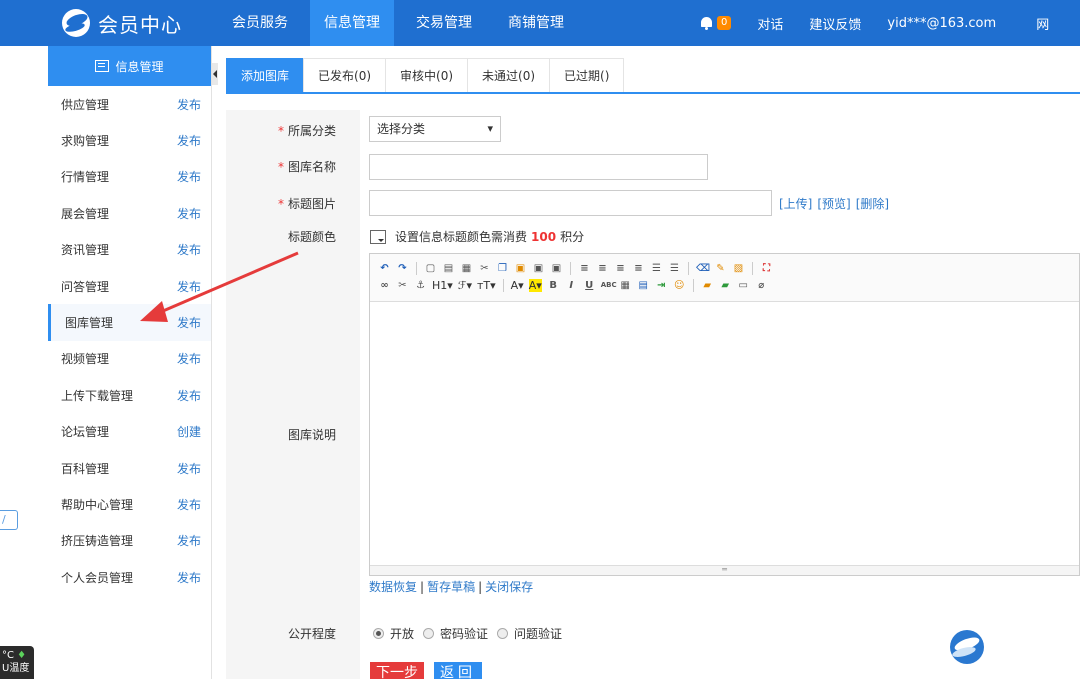 The height and width of the screenshot is (679, 1080). Describe the element at coordinates (85, 176) in the screenshot. I see `sidebar-item-label: 行情管理` at that location.